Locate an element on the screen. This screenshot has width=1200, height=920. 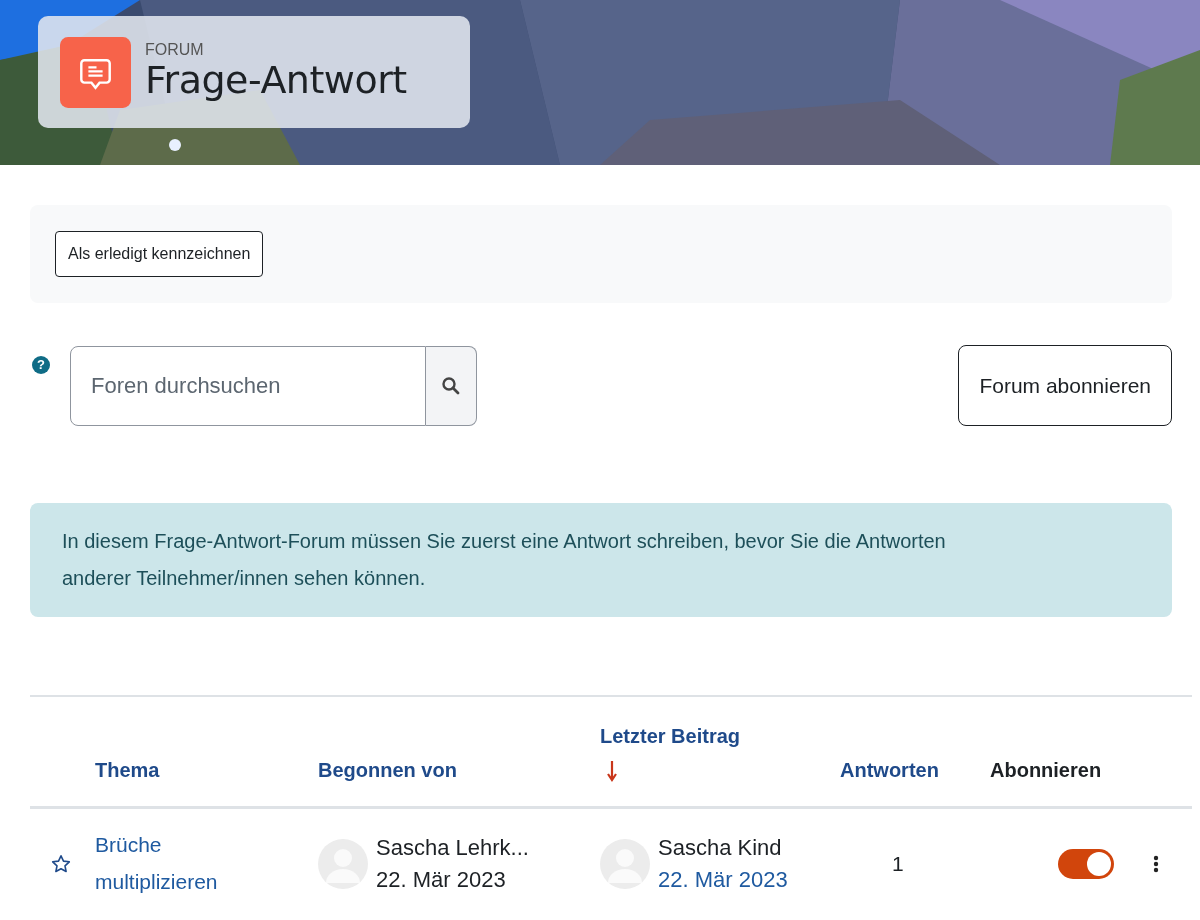
search-button is located at coordinates (451, 385).